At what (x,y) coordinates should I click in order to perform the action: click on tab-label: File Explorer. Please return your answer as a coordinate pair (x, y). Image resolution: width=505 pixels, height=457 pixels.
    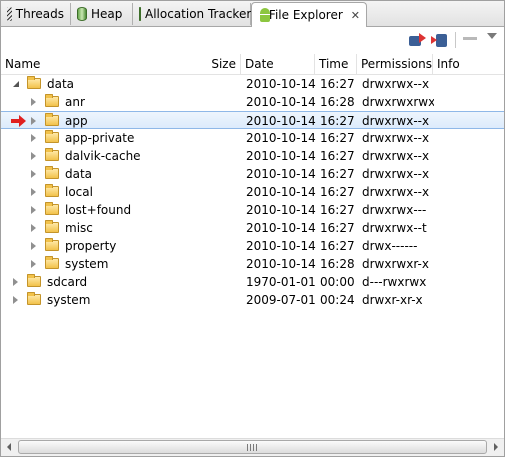
    Looking at the image, I should click on (305, 15).